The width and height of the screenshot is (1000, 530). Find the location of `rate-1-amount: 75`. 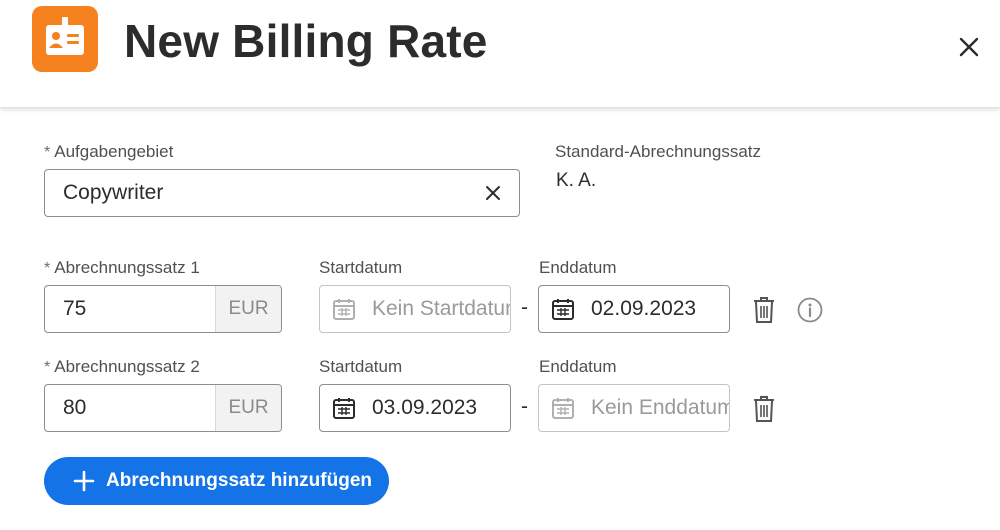

rate-1-amount: 75 is located at coordinates (75, 308).